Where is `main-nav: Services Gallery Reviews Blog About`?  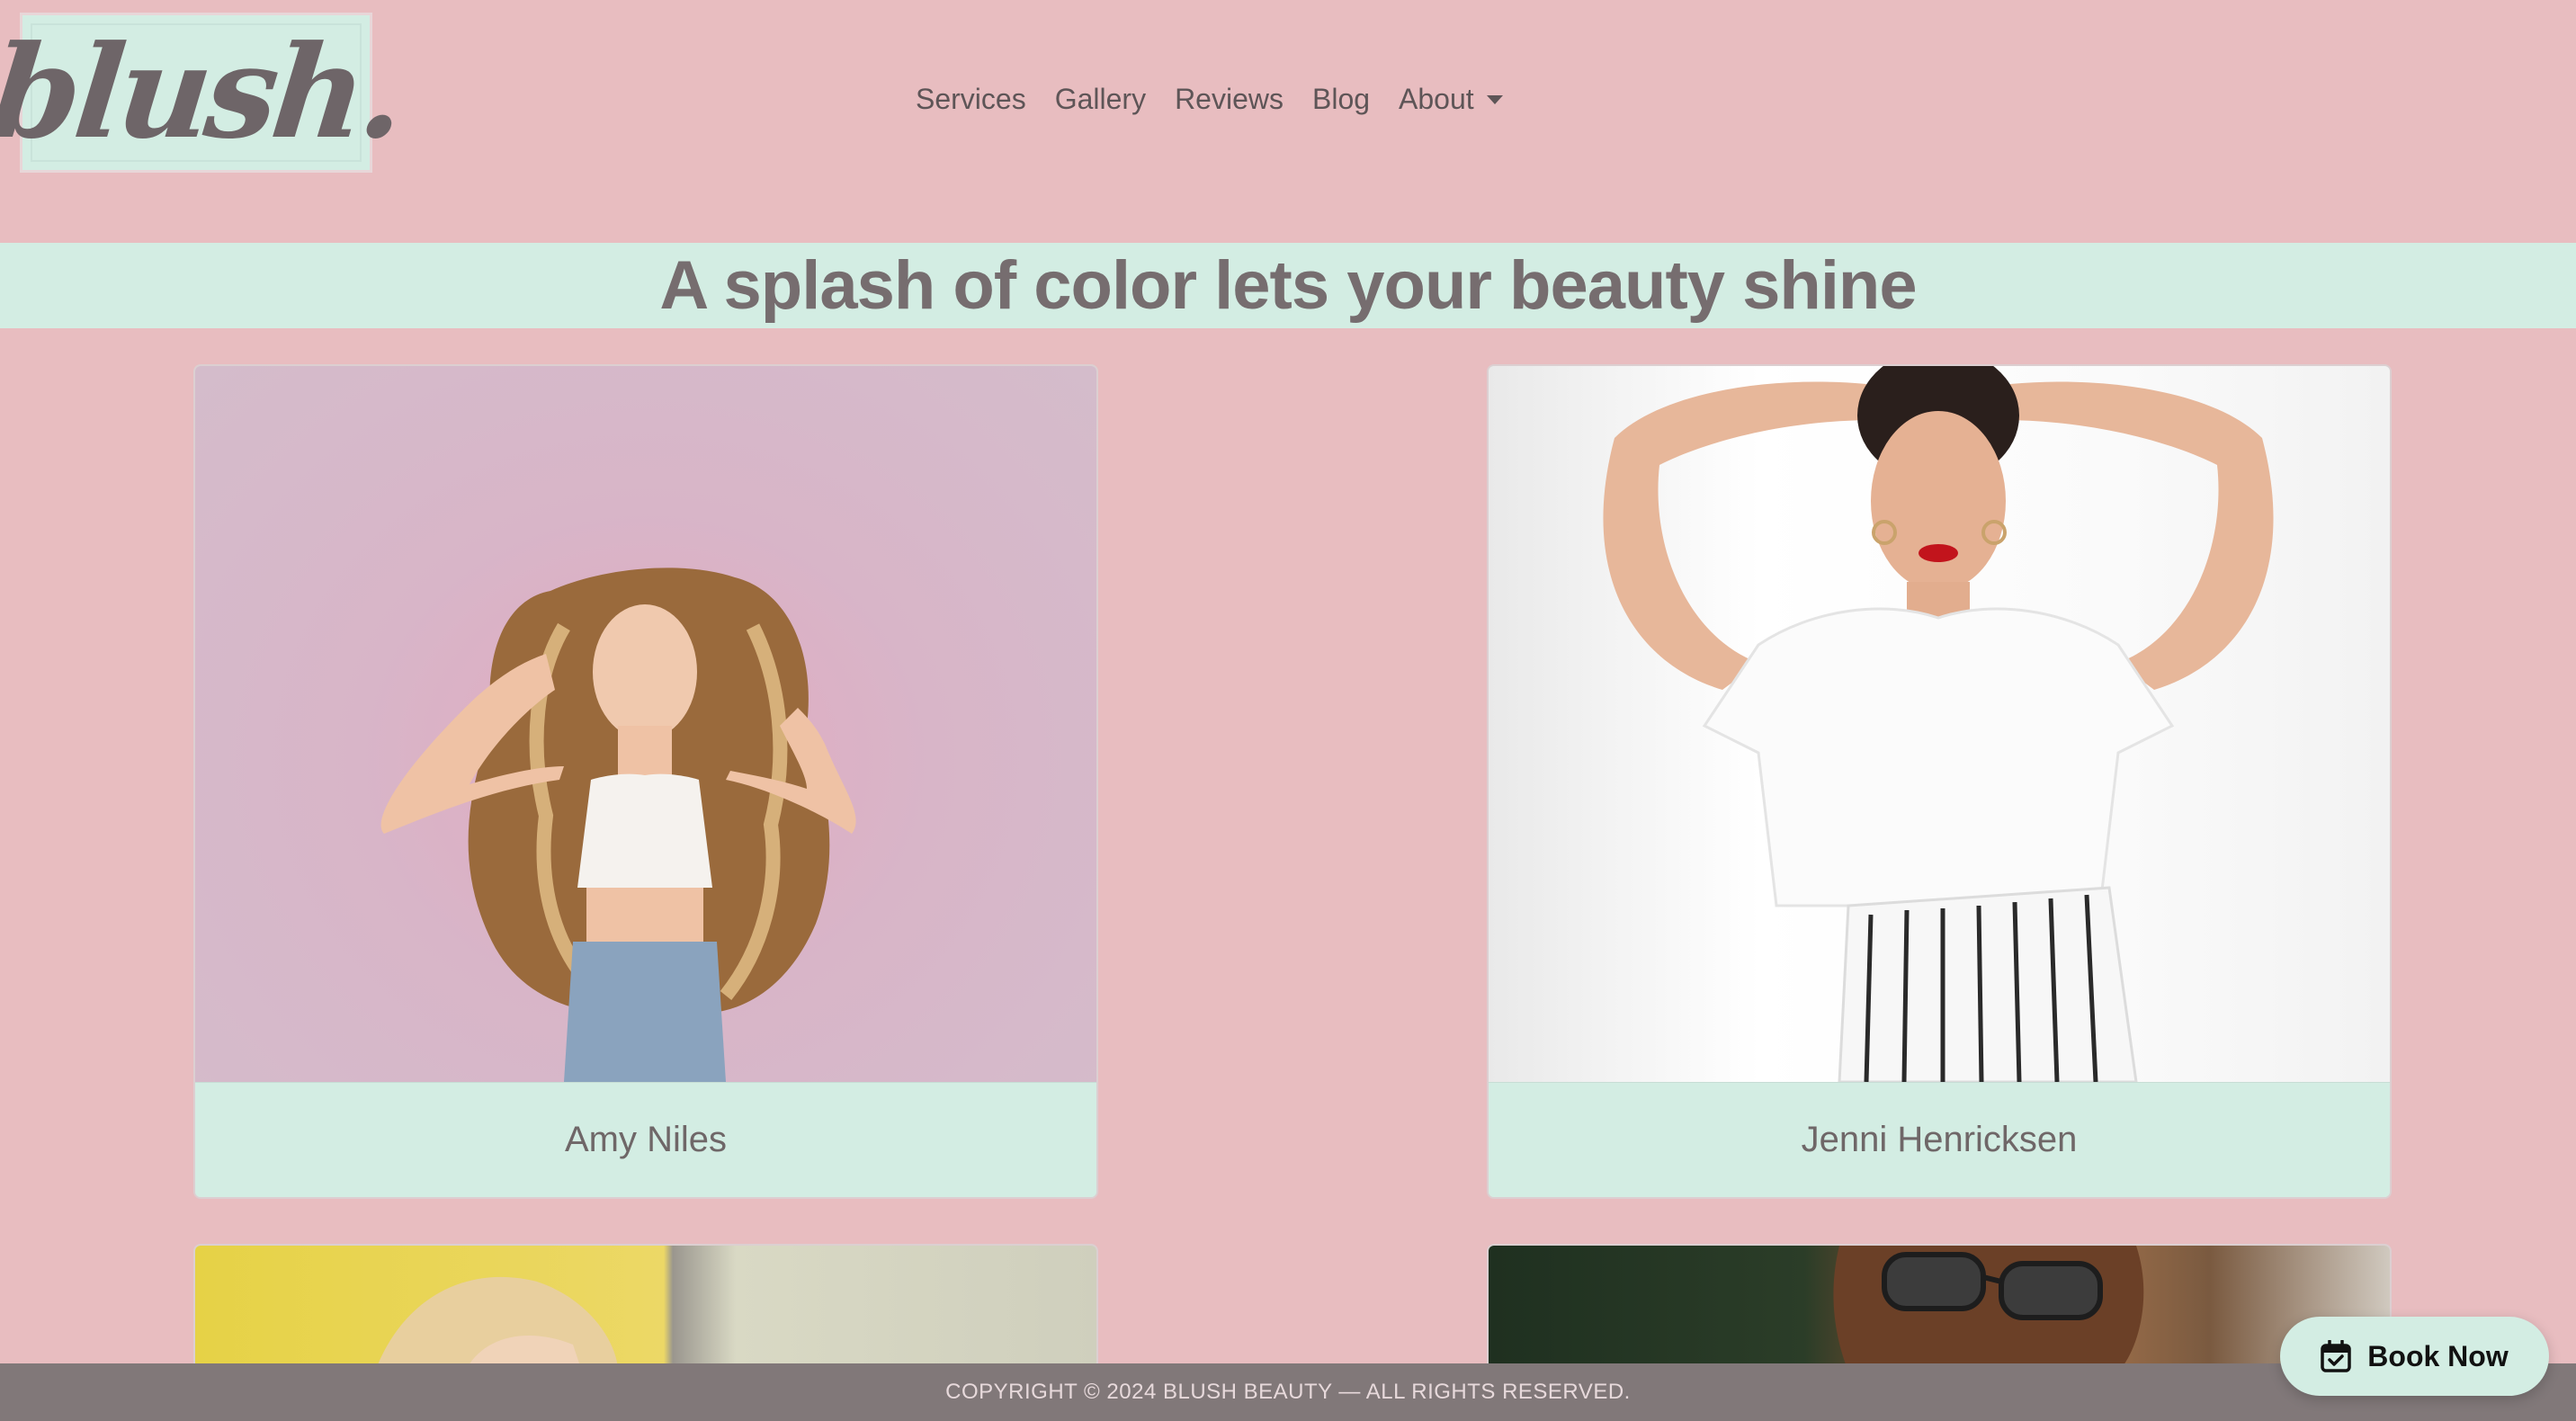
main-nav: Services Gallery Reviews Blog About is located at coordinates (1209, 100).